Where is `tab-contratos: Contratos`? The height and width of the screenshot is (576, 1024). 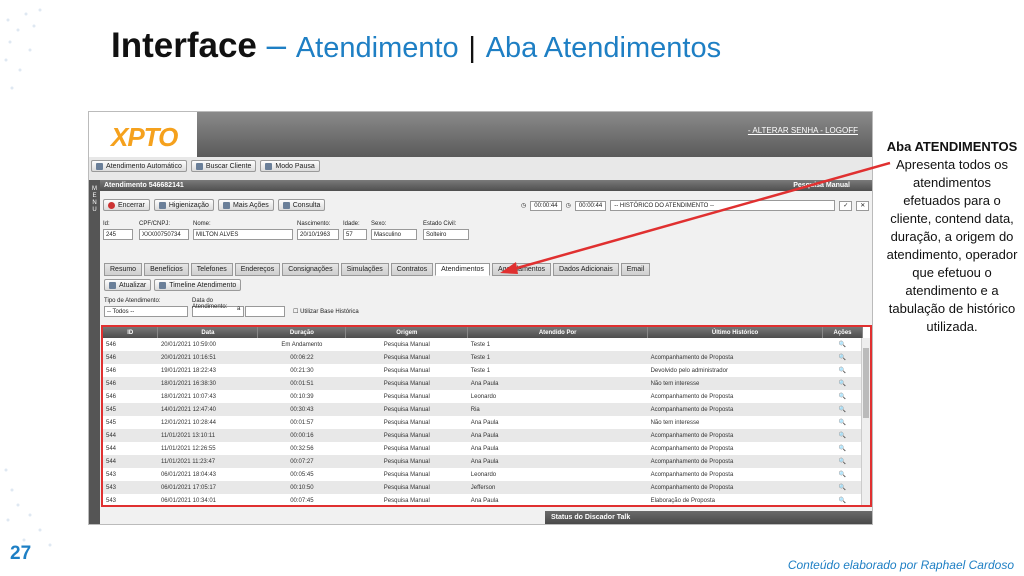
tab-contratos: Contratos is located at coordinates (412, 269).